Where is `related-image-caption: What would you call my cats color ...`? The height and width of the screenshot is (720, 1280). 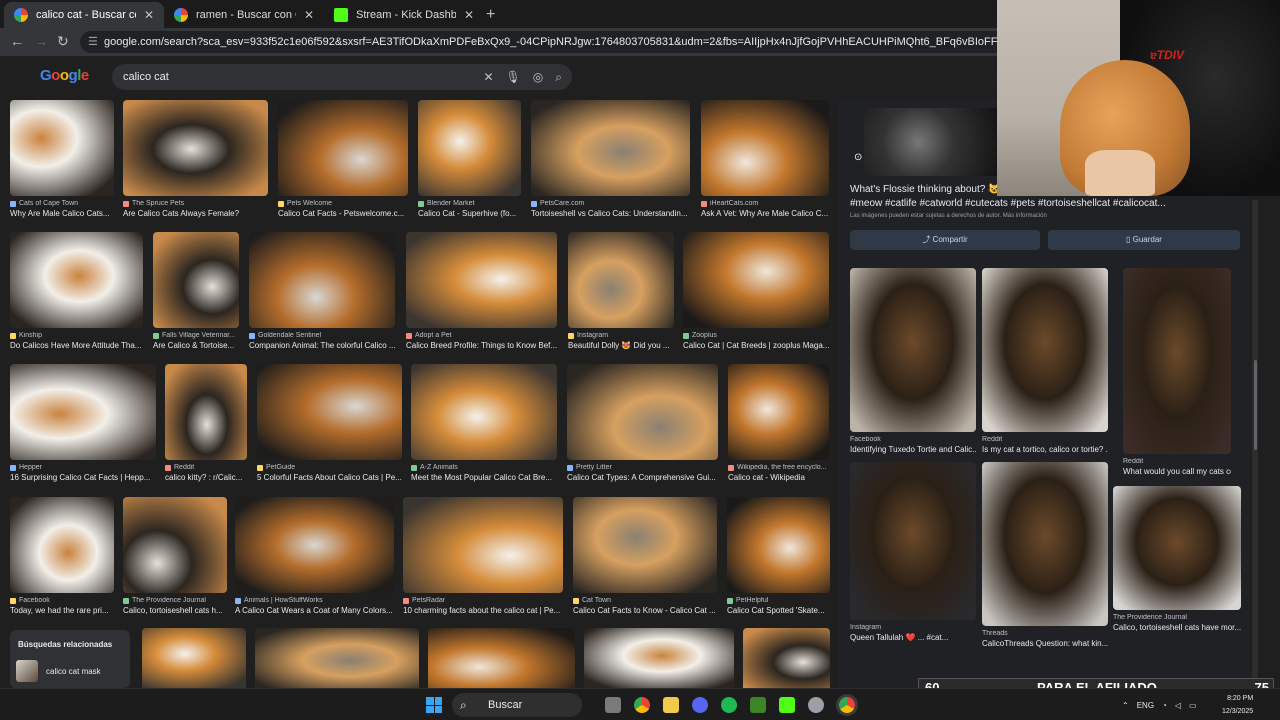
related-image-caption: What would you call my cats color ... is located at coordinates (1177, 471).